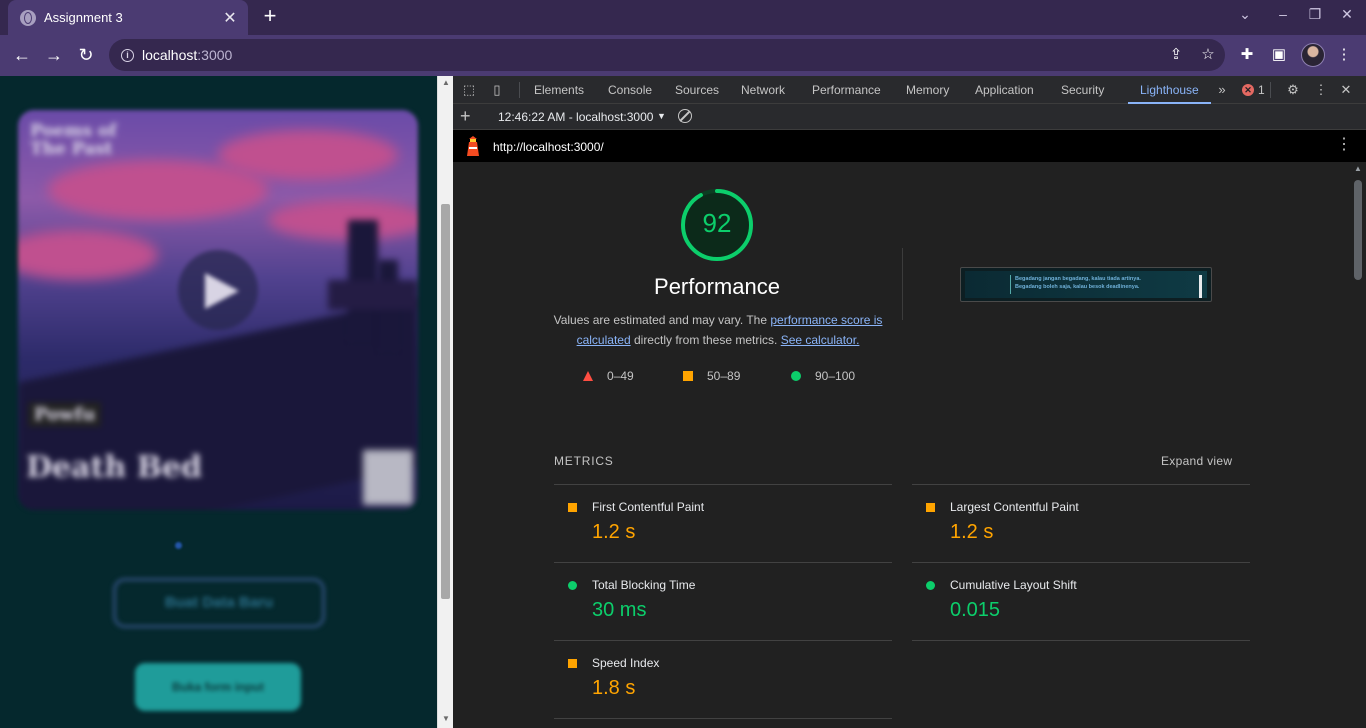 The width and height of the screenshot is (1366, 728). I want to click on metric-value: 0.015, so click(975, 610).